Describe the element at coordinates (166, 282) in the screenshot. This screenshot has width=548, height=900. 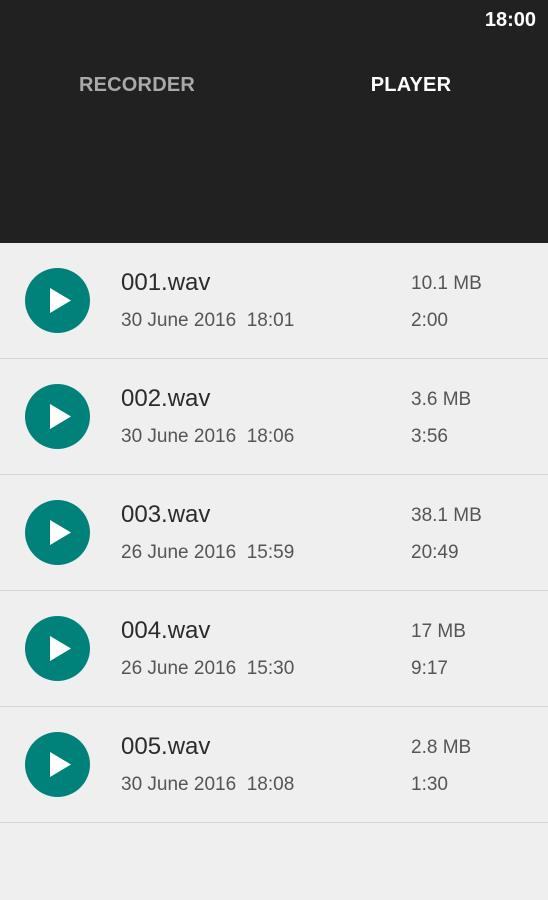
I see `file-name: 001.wav` at that location.